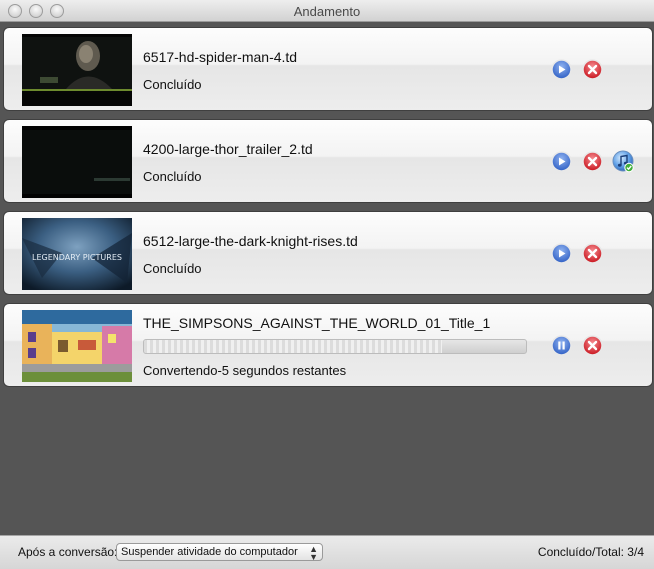  Describe the element at coordinates (245, 370) in the screenshot. I see `item-status: Convertendo-5 segundos restantes` at that location.